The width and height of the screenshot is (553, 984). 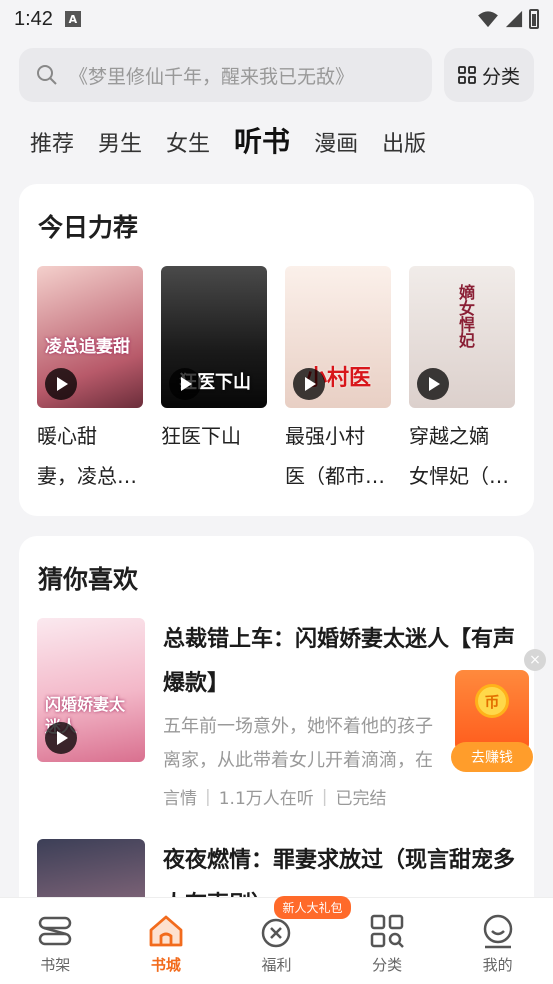 What do you see at coordinates (387, 931) in the screenshot?
I see `category-icon` at bounding box center [387, 931].